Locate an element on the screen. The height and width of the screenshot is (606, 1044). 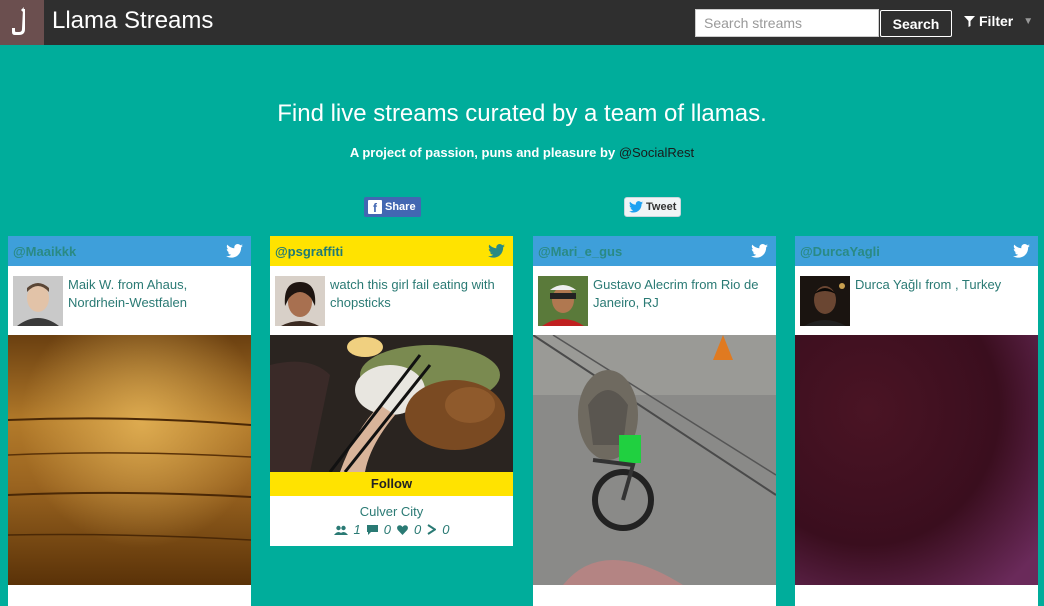
search-input is located at coordinates (787, 23).